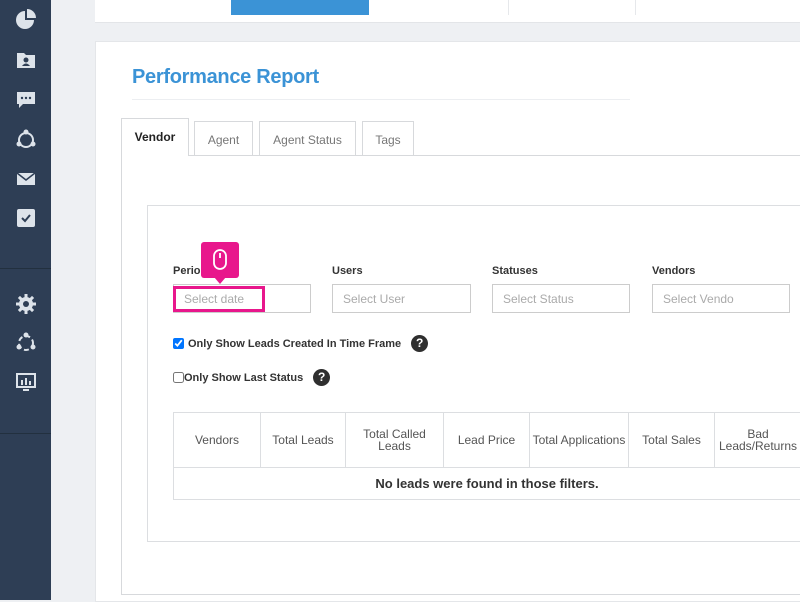  What do you see at coordinates (674, 271) in the screenshot?
I see `vendors-label: Vendors` at bounding box center [674, 271].